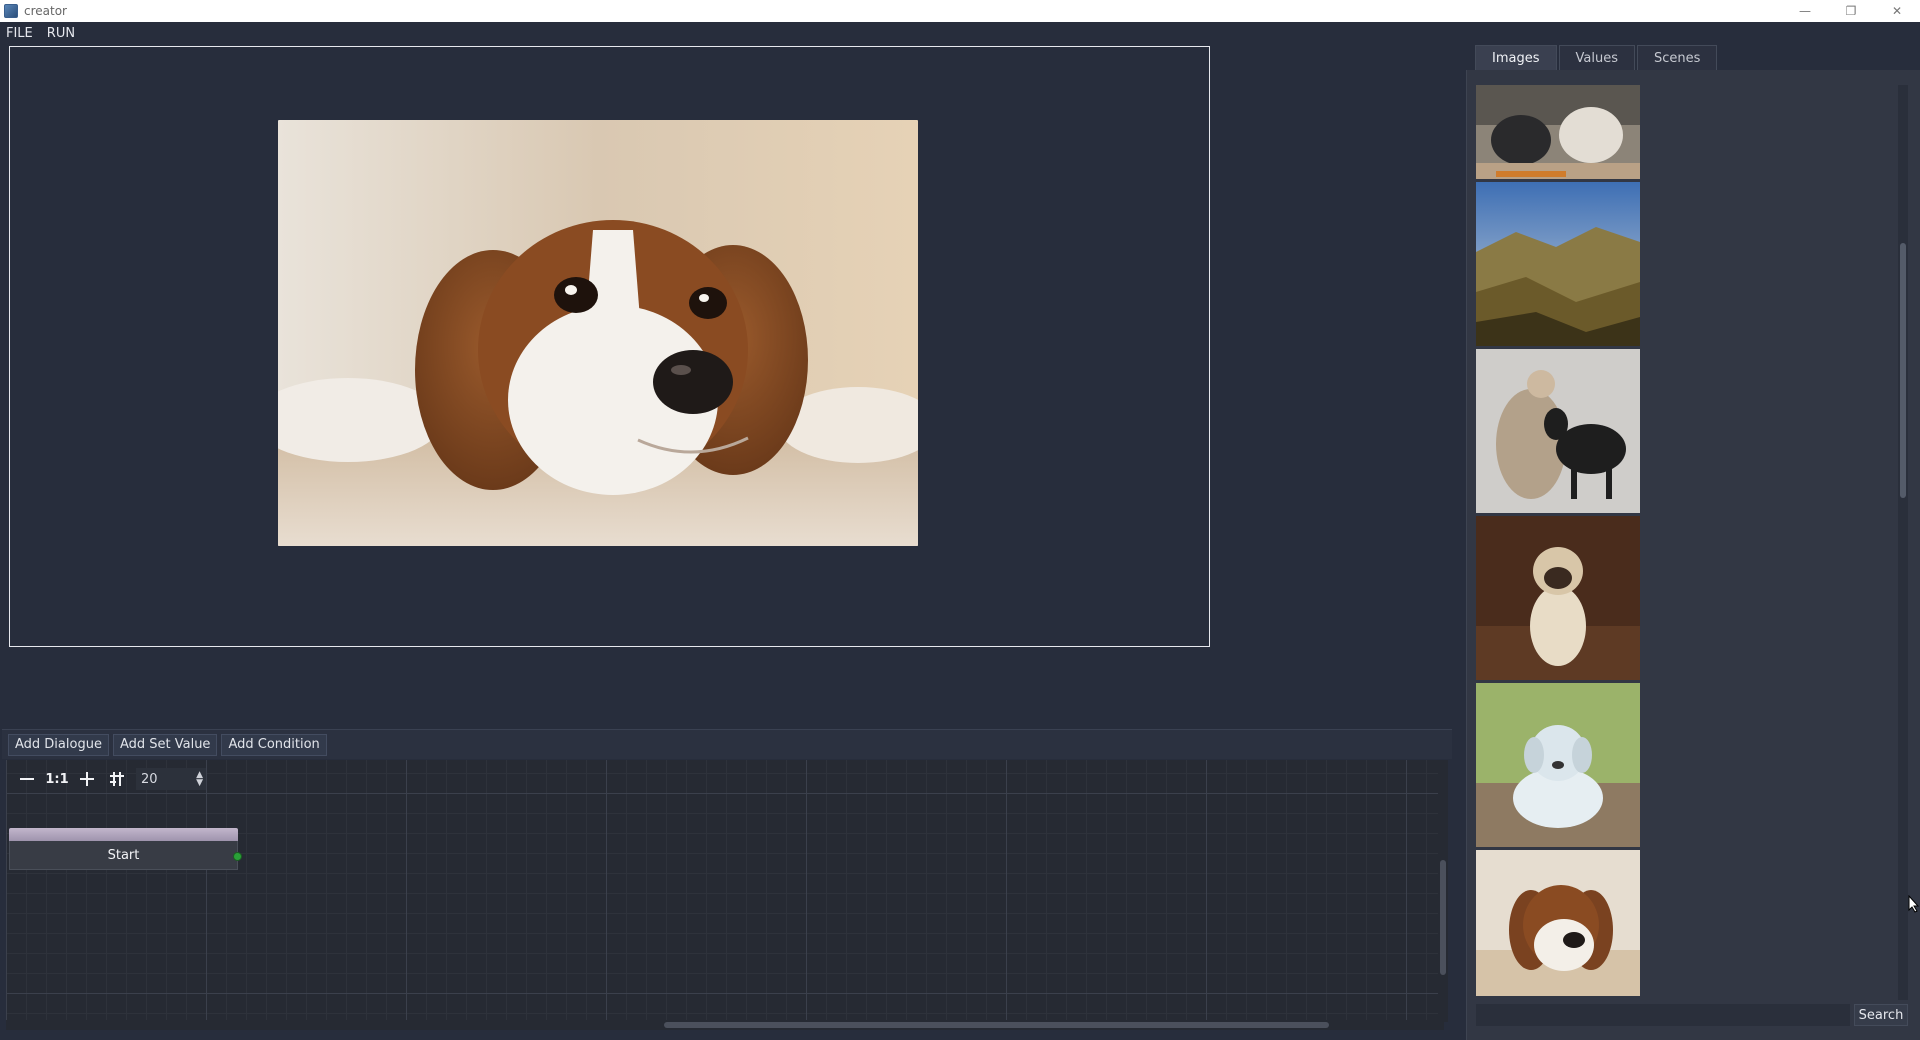 The image size is (1920, 1040). I want to click on add-set-value-button: Add Set Value, so click(165, 744).